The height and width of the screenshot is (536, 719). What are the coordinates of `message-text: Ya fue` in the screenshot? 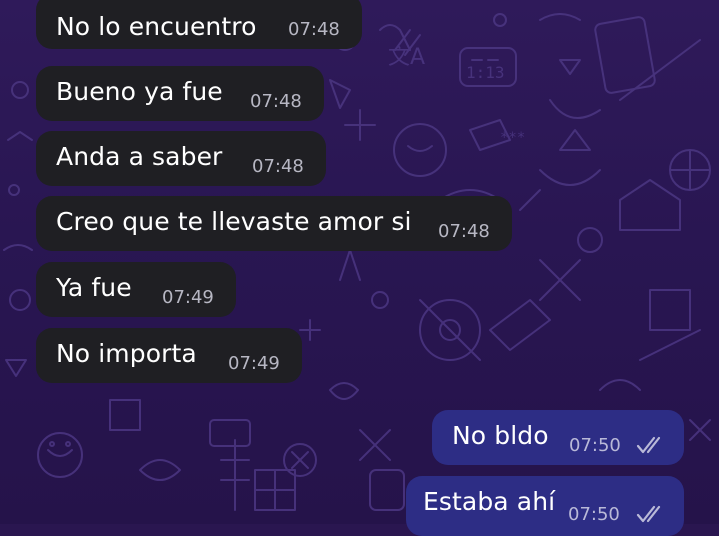 It's located at (94, 287).